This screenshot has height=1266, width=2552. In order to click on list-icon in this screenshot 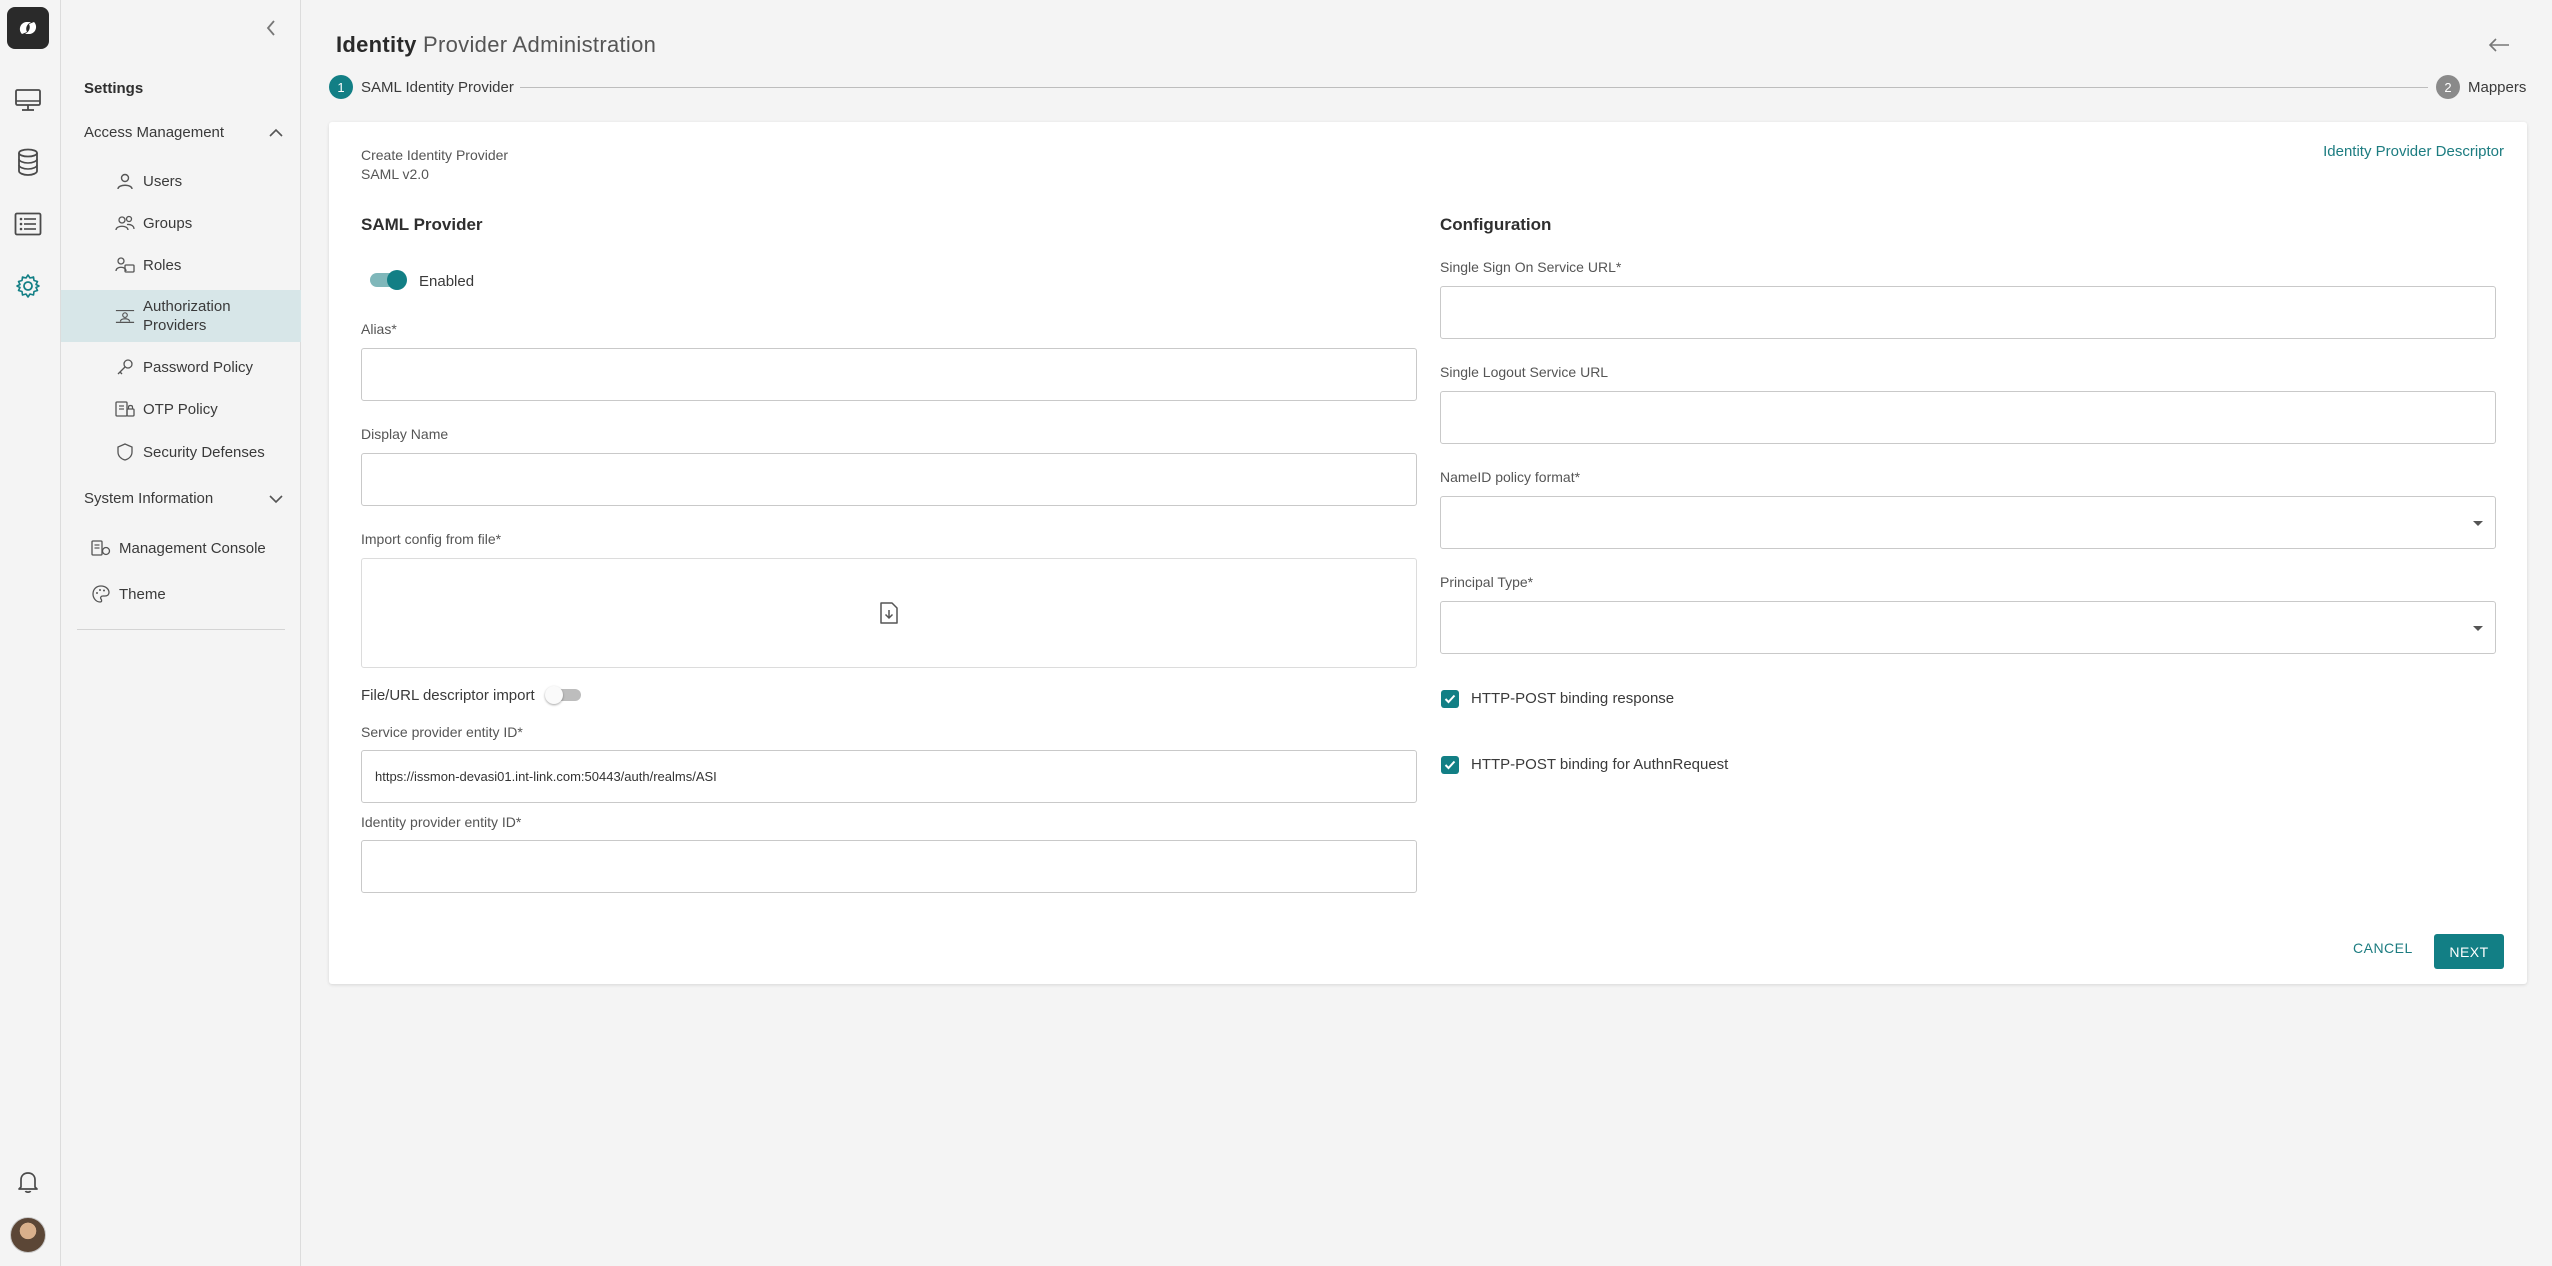, I will do `click(28, 224)`.